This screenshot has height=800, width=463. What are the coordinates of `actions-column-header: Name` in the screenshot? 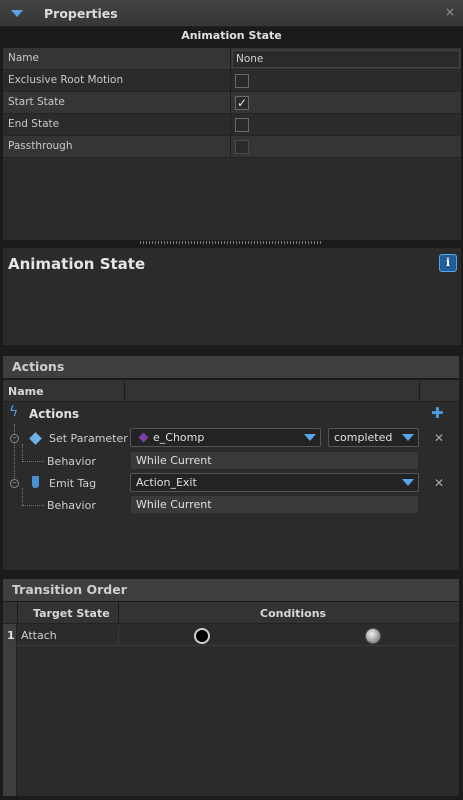 It's located at (231, 391).